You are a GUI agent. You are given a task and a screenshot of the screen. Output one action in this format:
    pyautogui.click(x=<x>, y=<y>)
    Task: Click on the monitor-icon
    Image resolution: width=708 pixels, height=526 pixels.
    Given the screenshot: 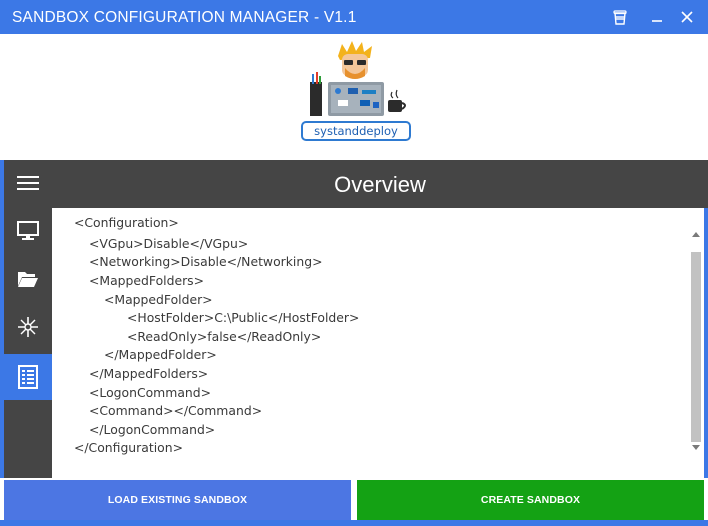 What is the action you would take?
    pyautogui.click(x=28, y=230)
    